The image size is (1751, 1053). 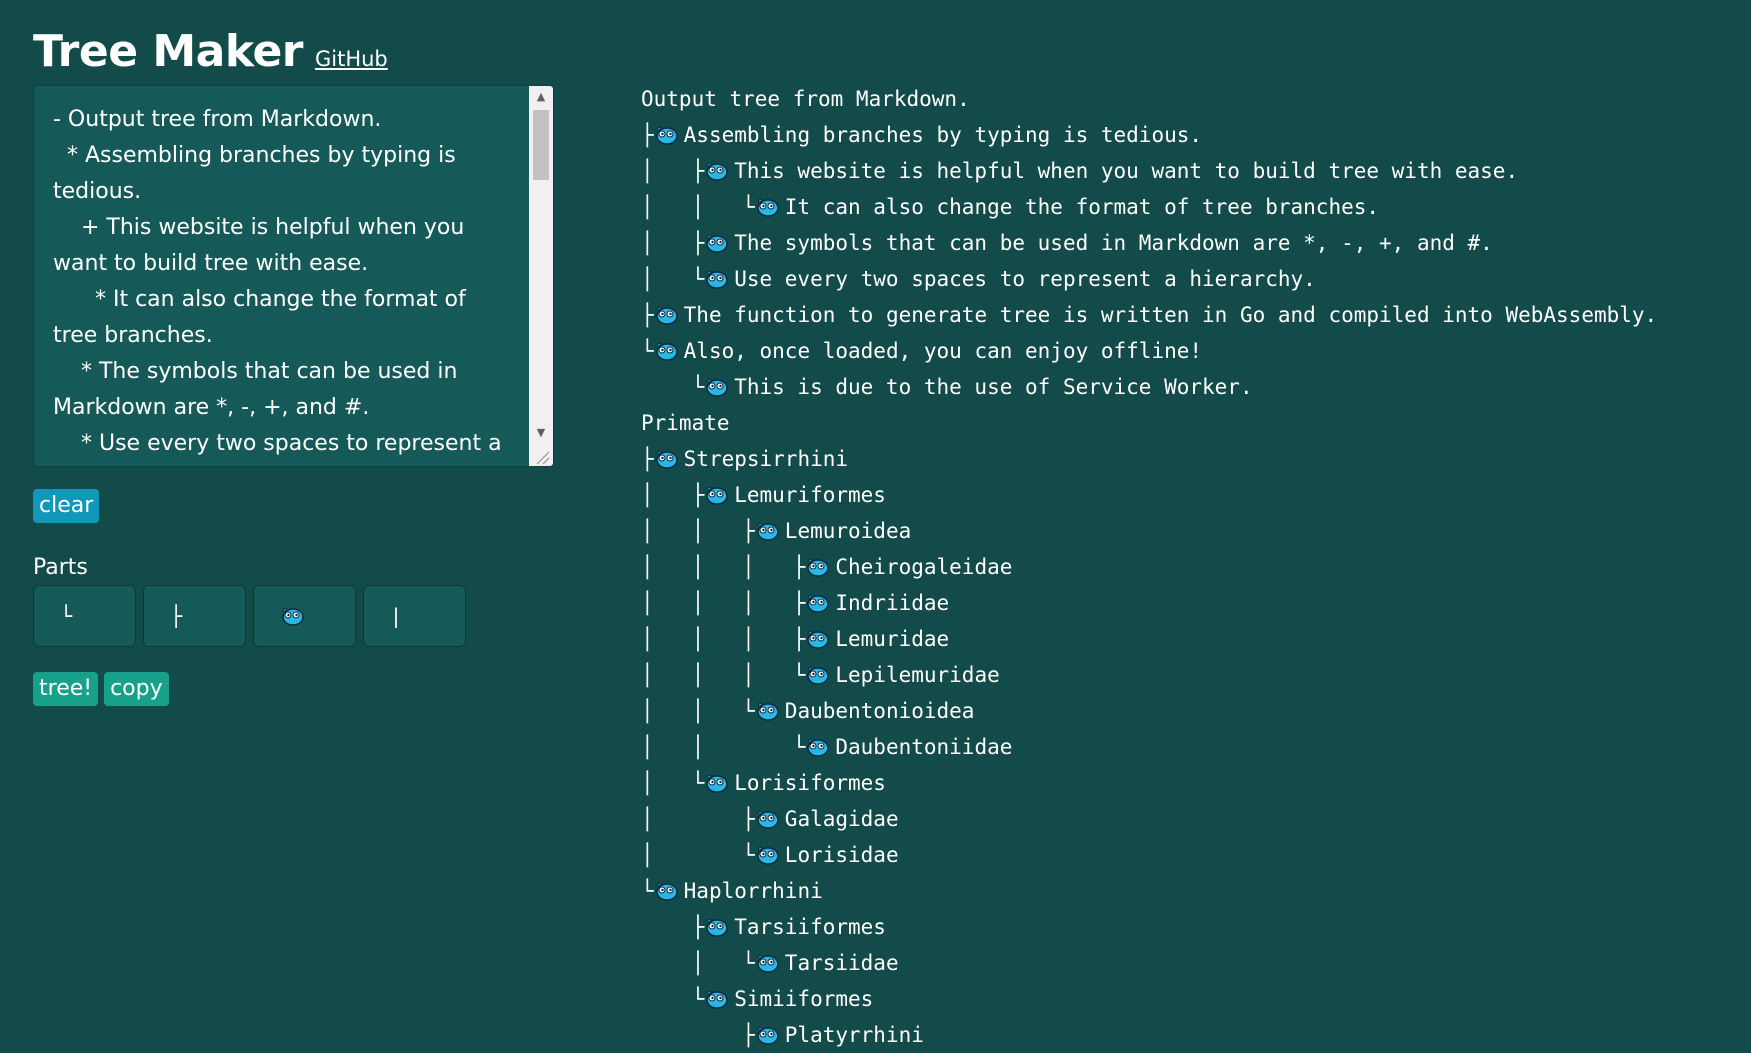 What do you see at coordinates (810, 927) in the screenshot?
I see `tree-node-label: Tarsiiformes` at bounding box center [810, 927].